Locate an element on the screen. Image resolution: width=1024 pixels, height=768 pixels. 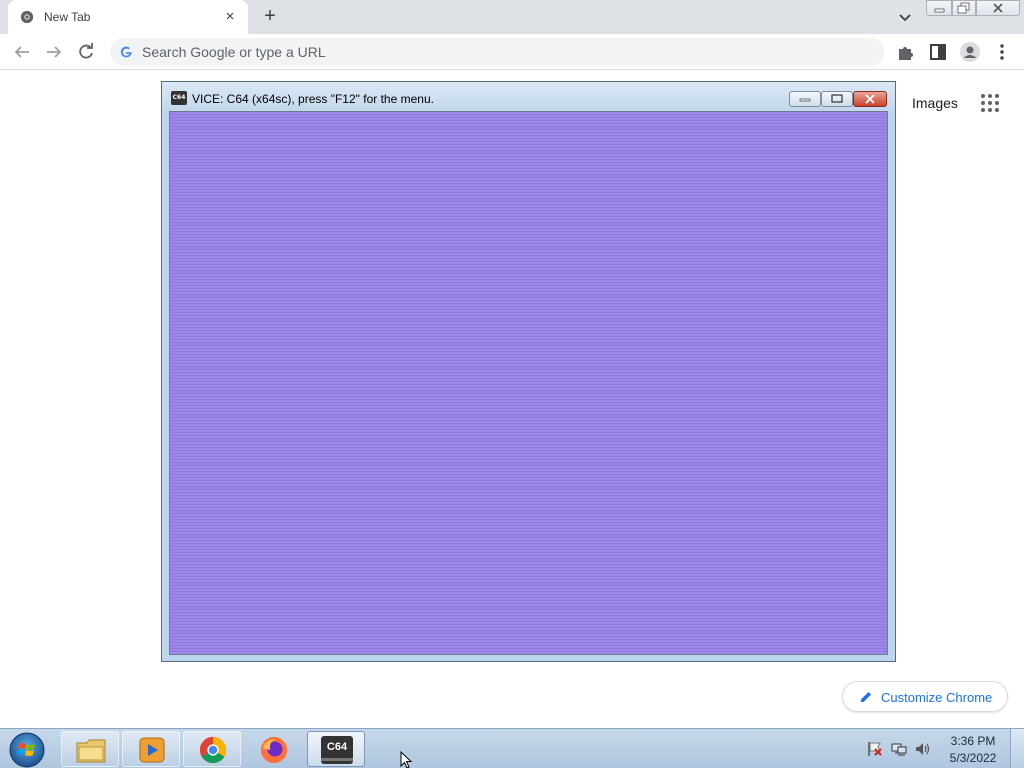
taskbar-c64: C64 is located at coordinates (336, 749).